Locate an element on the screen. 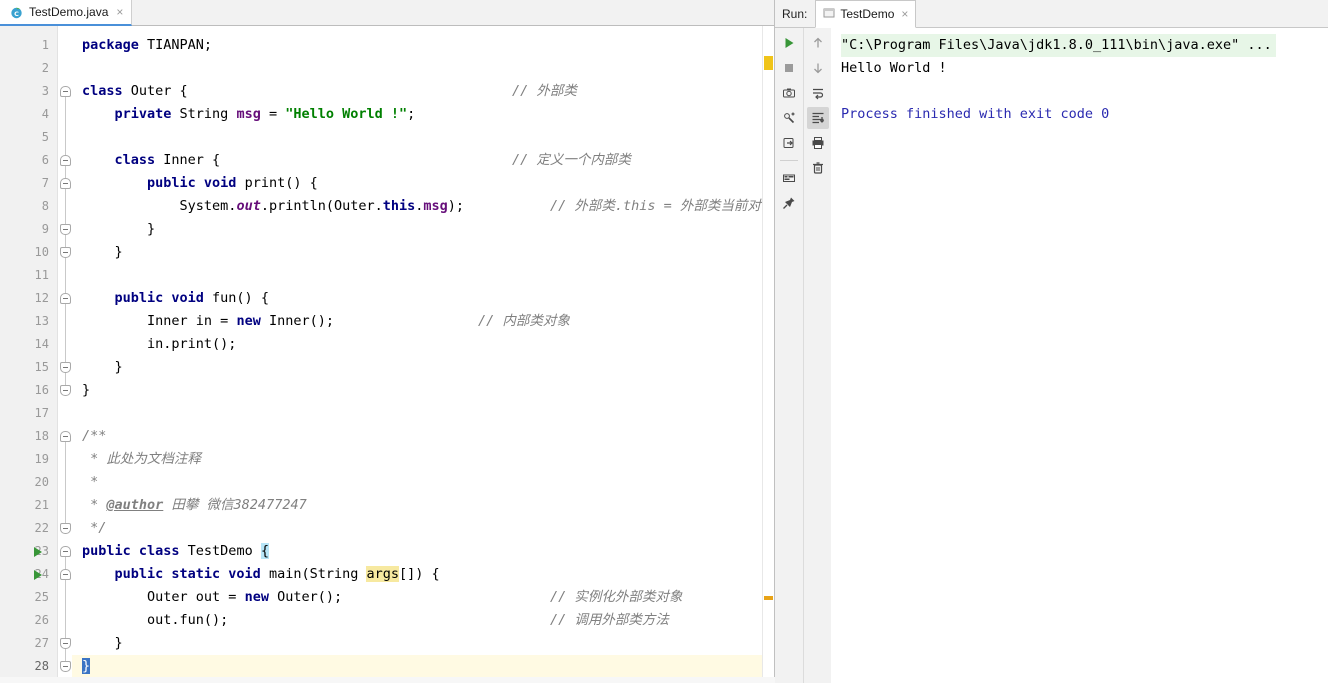  line-number: 18 is located at coordinates (41, 436).